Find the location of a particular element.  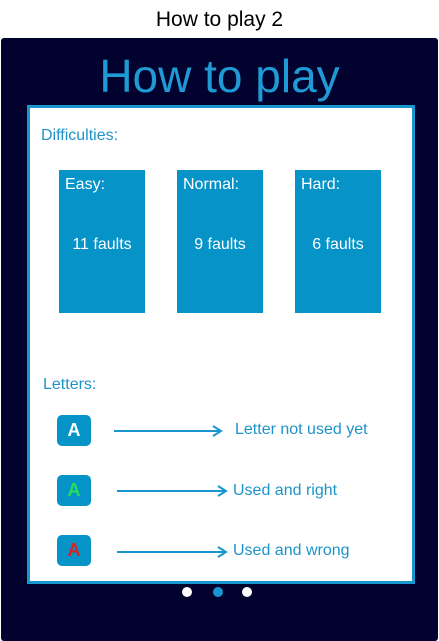

letter-key-unused: A is located at coordinates (74, 430).